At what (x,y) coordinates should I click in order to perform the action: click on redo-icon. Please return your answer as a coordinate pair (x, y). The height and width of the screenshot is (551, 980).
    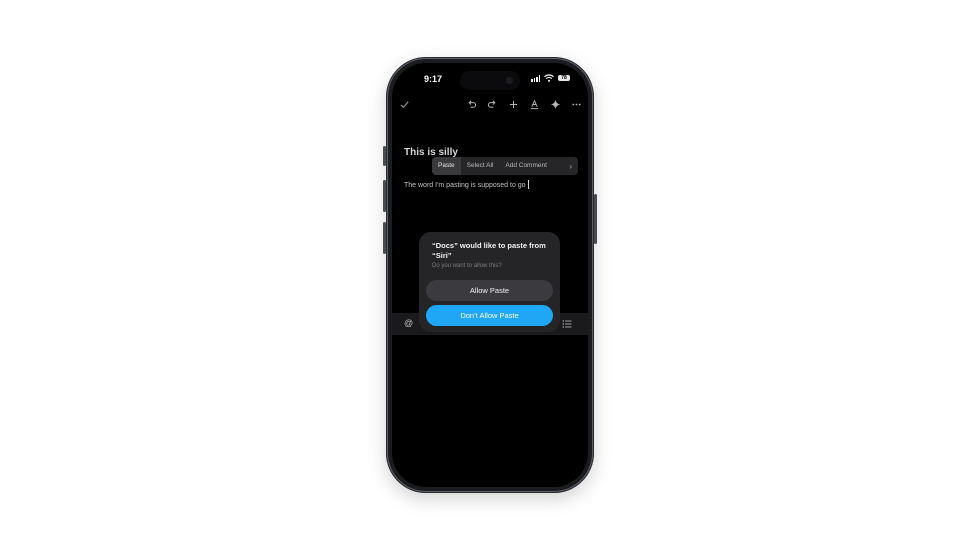
    Looking at the image, I should click on (492, 105).